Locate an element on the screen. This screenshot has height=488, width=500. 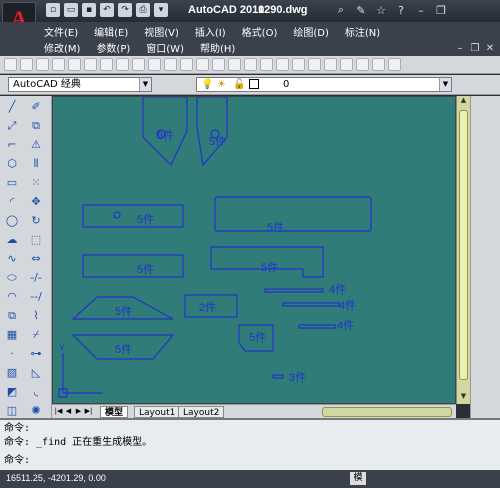
star-icon: ☆ is located at coordinates (381, 10).